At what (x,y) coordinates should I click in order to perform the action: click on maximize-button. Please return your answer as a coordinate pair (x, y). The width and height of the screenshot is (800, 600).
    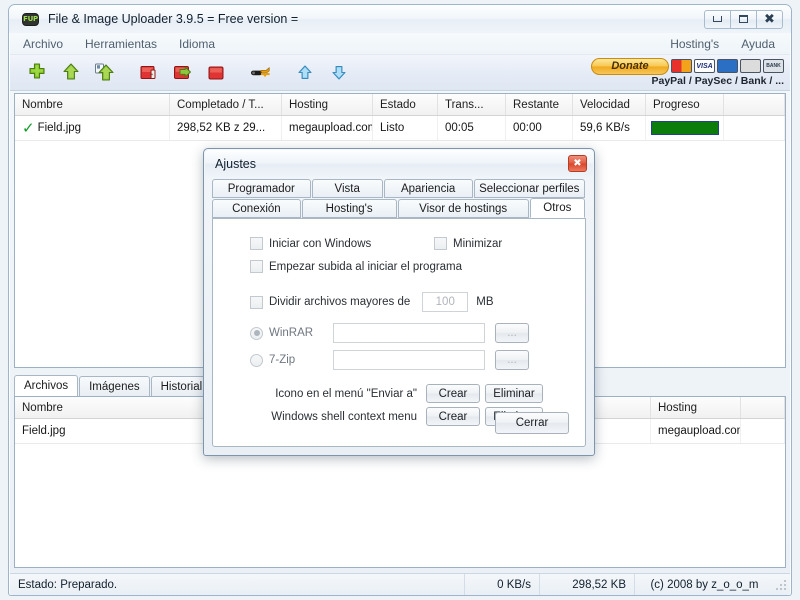
    Looking at the image, I should click on (743, 19).